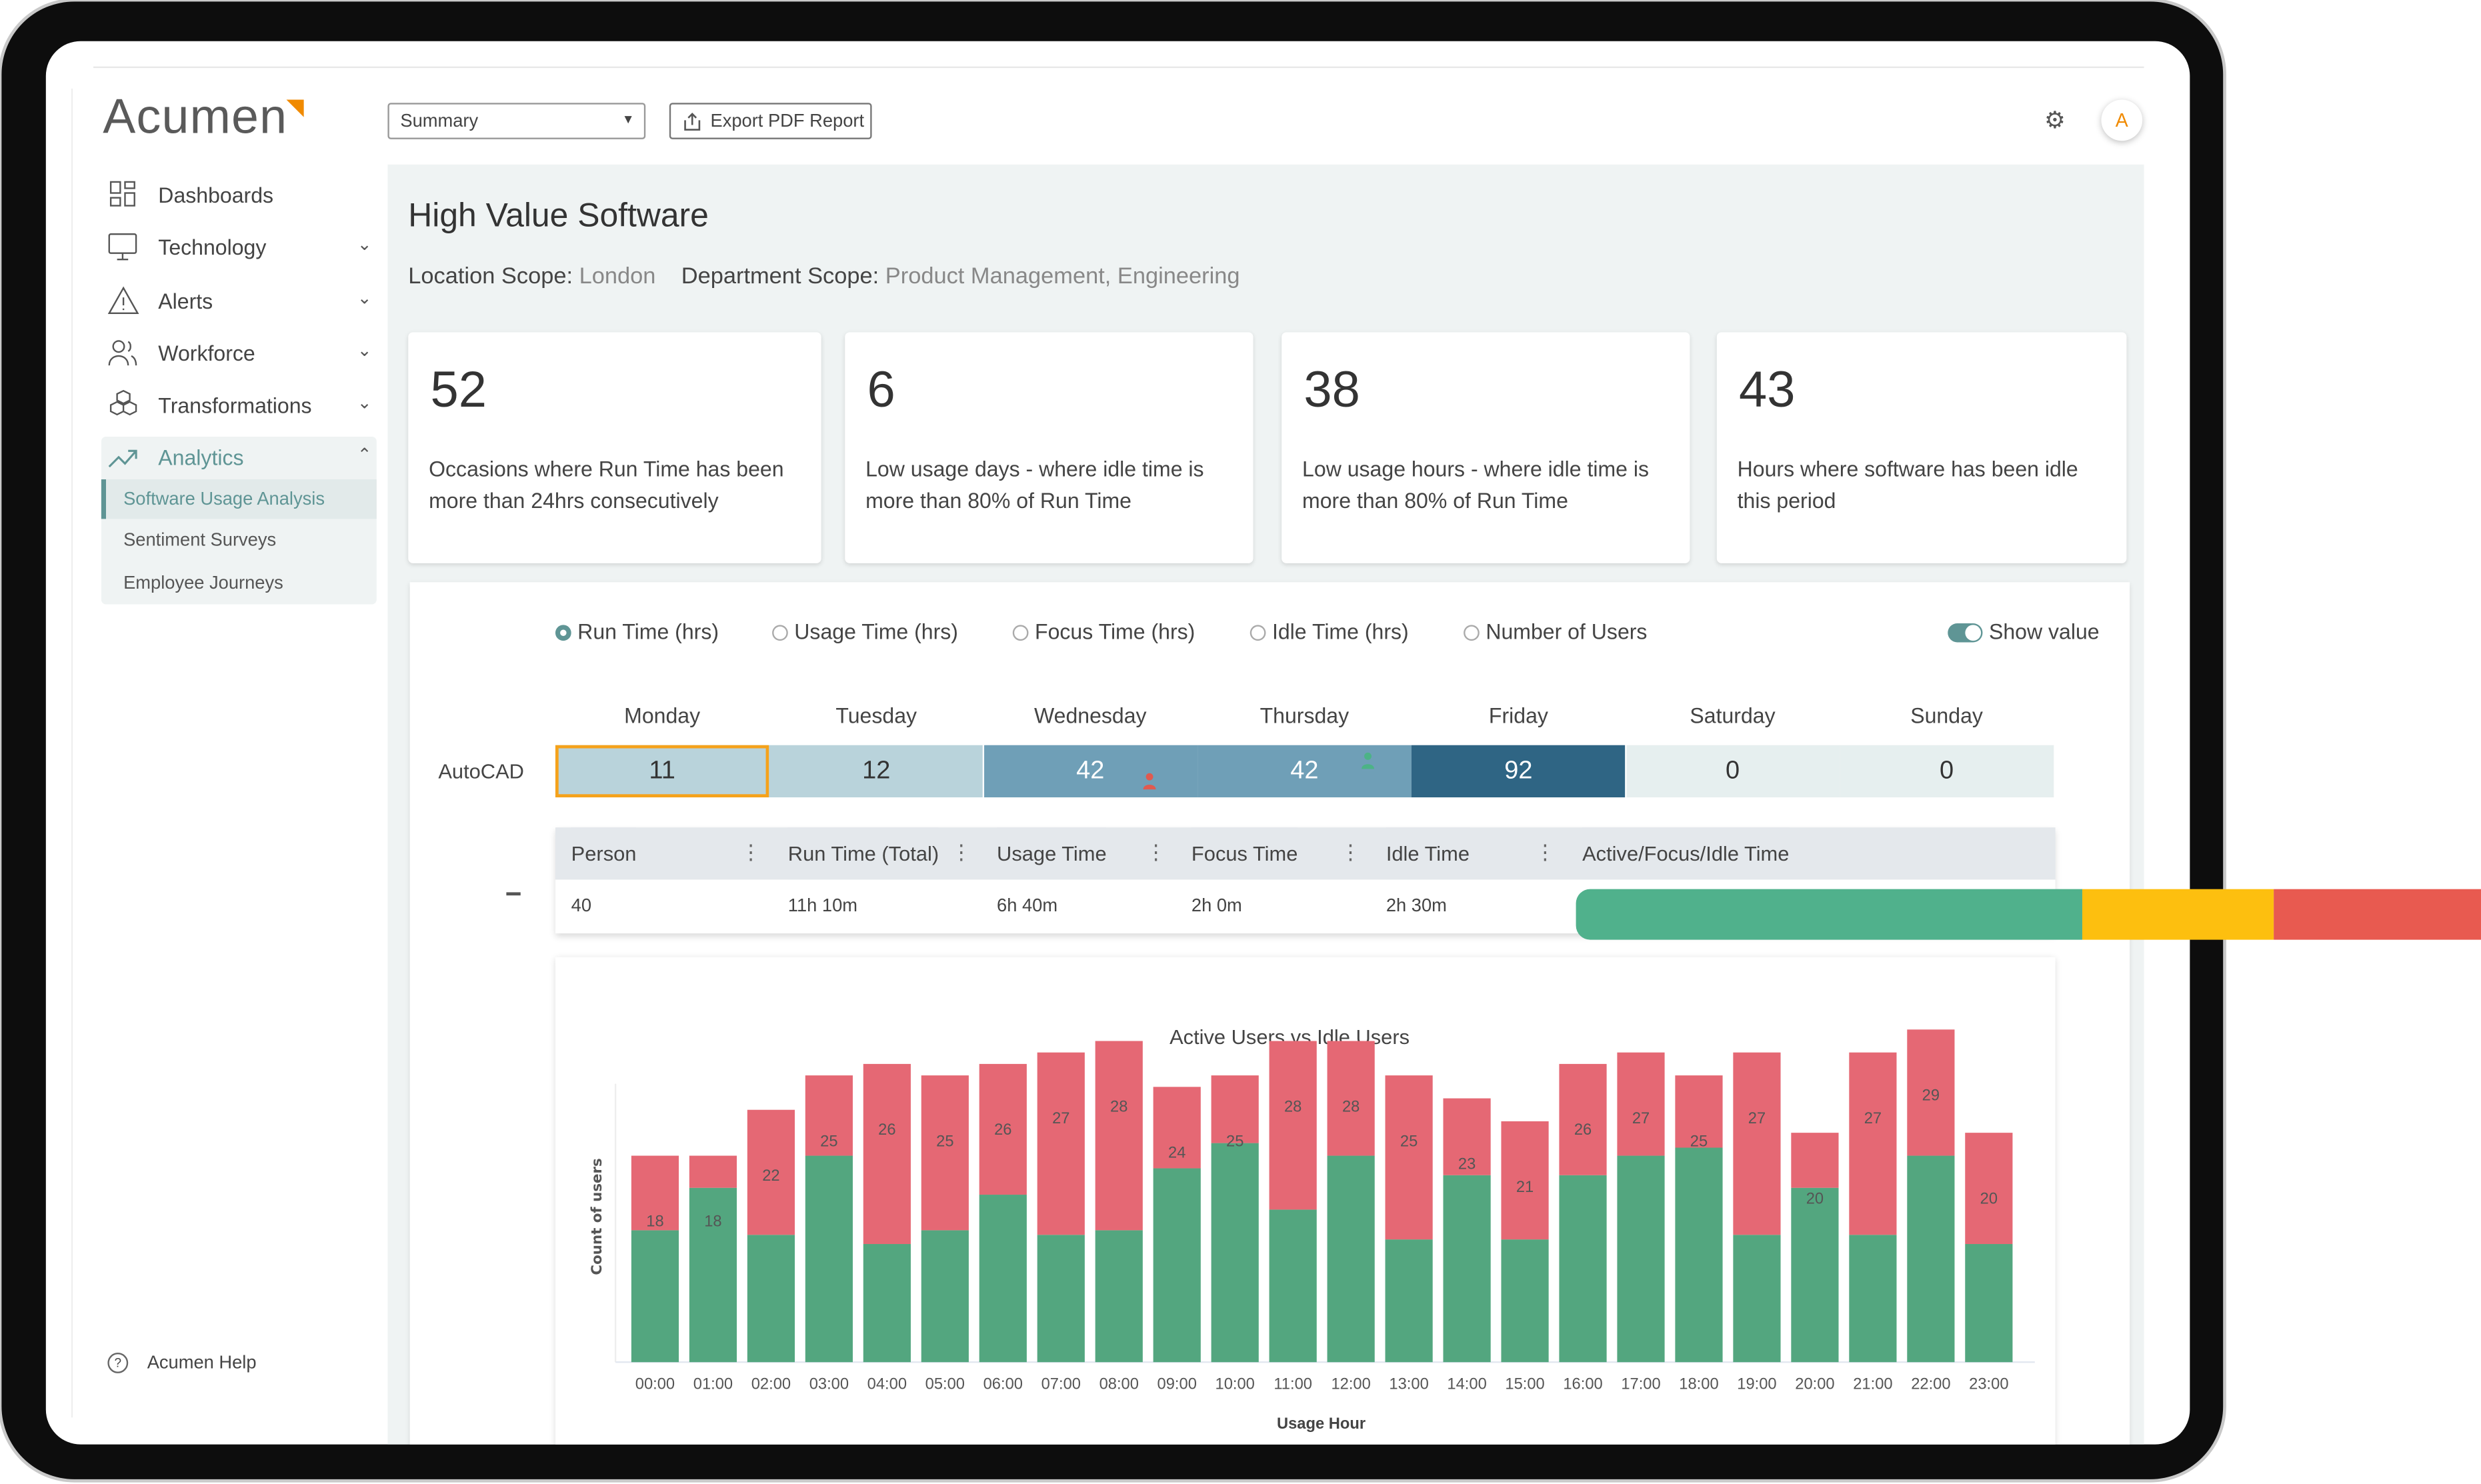  I want to click on day-header: Tuesday, so click(876, 716).